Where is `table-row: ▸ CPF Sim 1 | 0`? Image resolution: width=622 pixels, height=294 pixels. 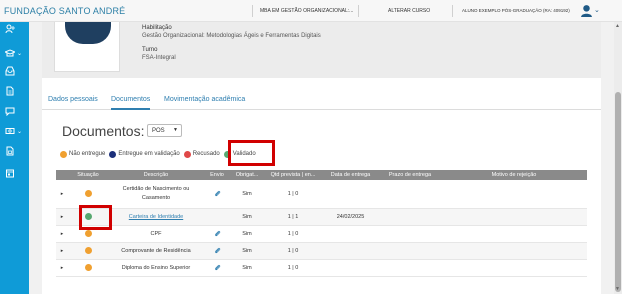 table-row: ▸ CPF Sim 1 | 0 is located at coordinates (321, 234).